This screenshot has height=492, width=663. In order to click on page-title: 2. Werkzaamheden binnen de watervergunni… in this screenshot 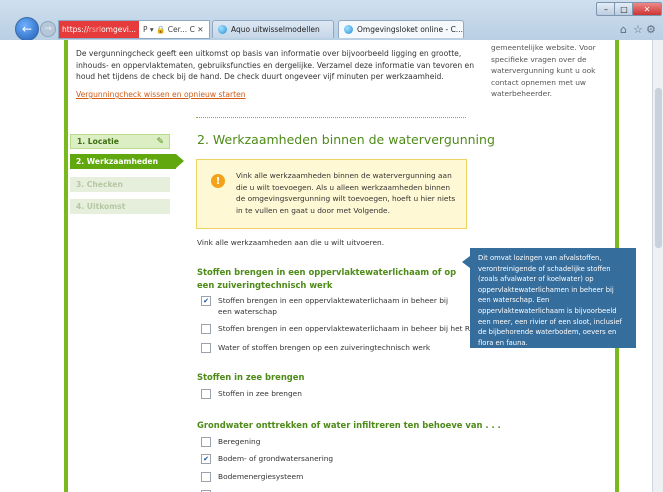, I will do `click(346, 139)`.